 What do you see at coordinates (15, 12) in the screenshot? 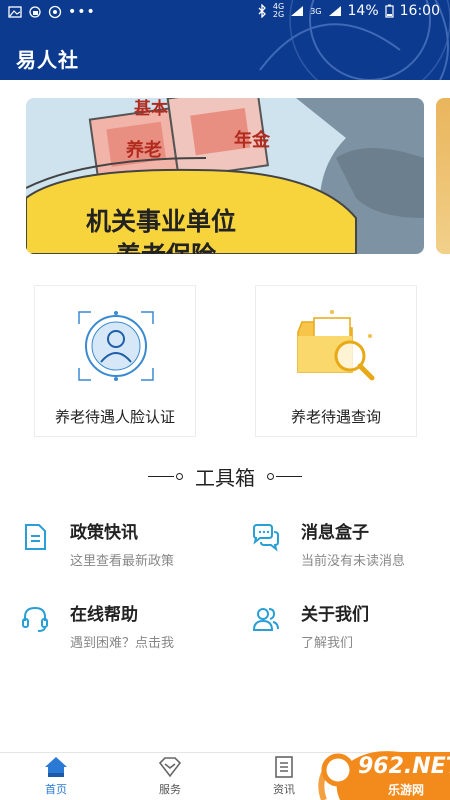
I see `gallery-icon` at bounding box center [15, 12].